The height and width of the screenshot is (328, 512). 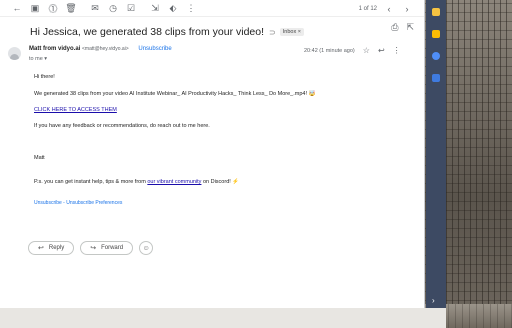 I want to click on unsubscribe-footer-links: Unsubscribe - Unsubscribe Preferences, so click(x=78, y=203).